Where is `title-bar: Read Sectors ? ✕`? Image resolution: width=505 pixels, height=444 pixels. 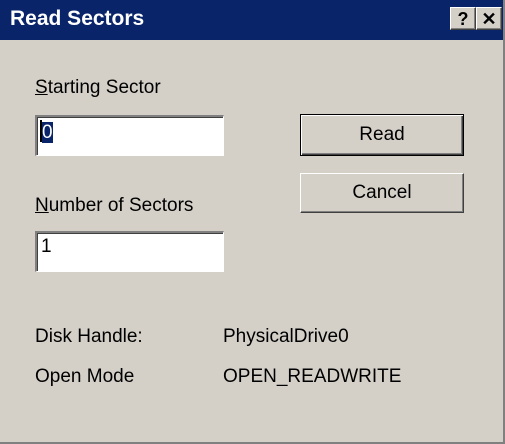
title-bar: Read Sectors ? ✕ is located at coordinates (251, 20).